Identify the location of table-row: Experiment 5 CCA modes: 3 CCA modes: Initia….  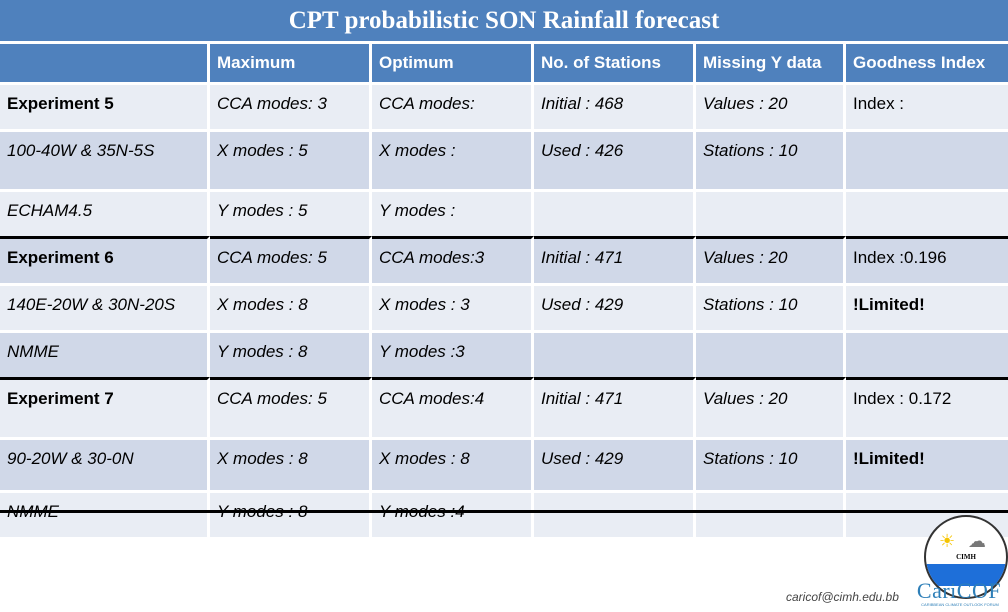
(504, 105).